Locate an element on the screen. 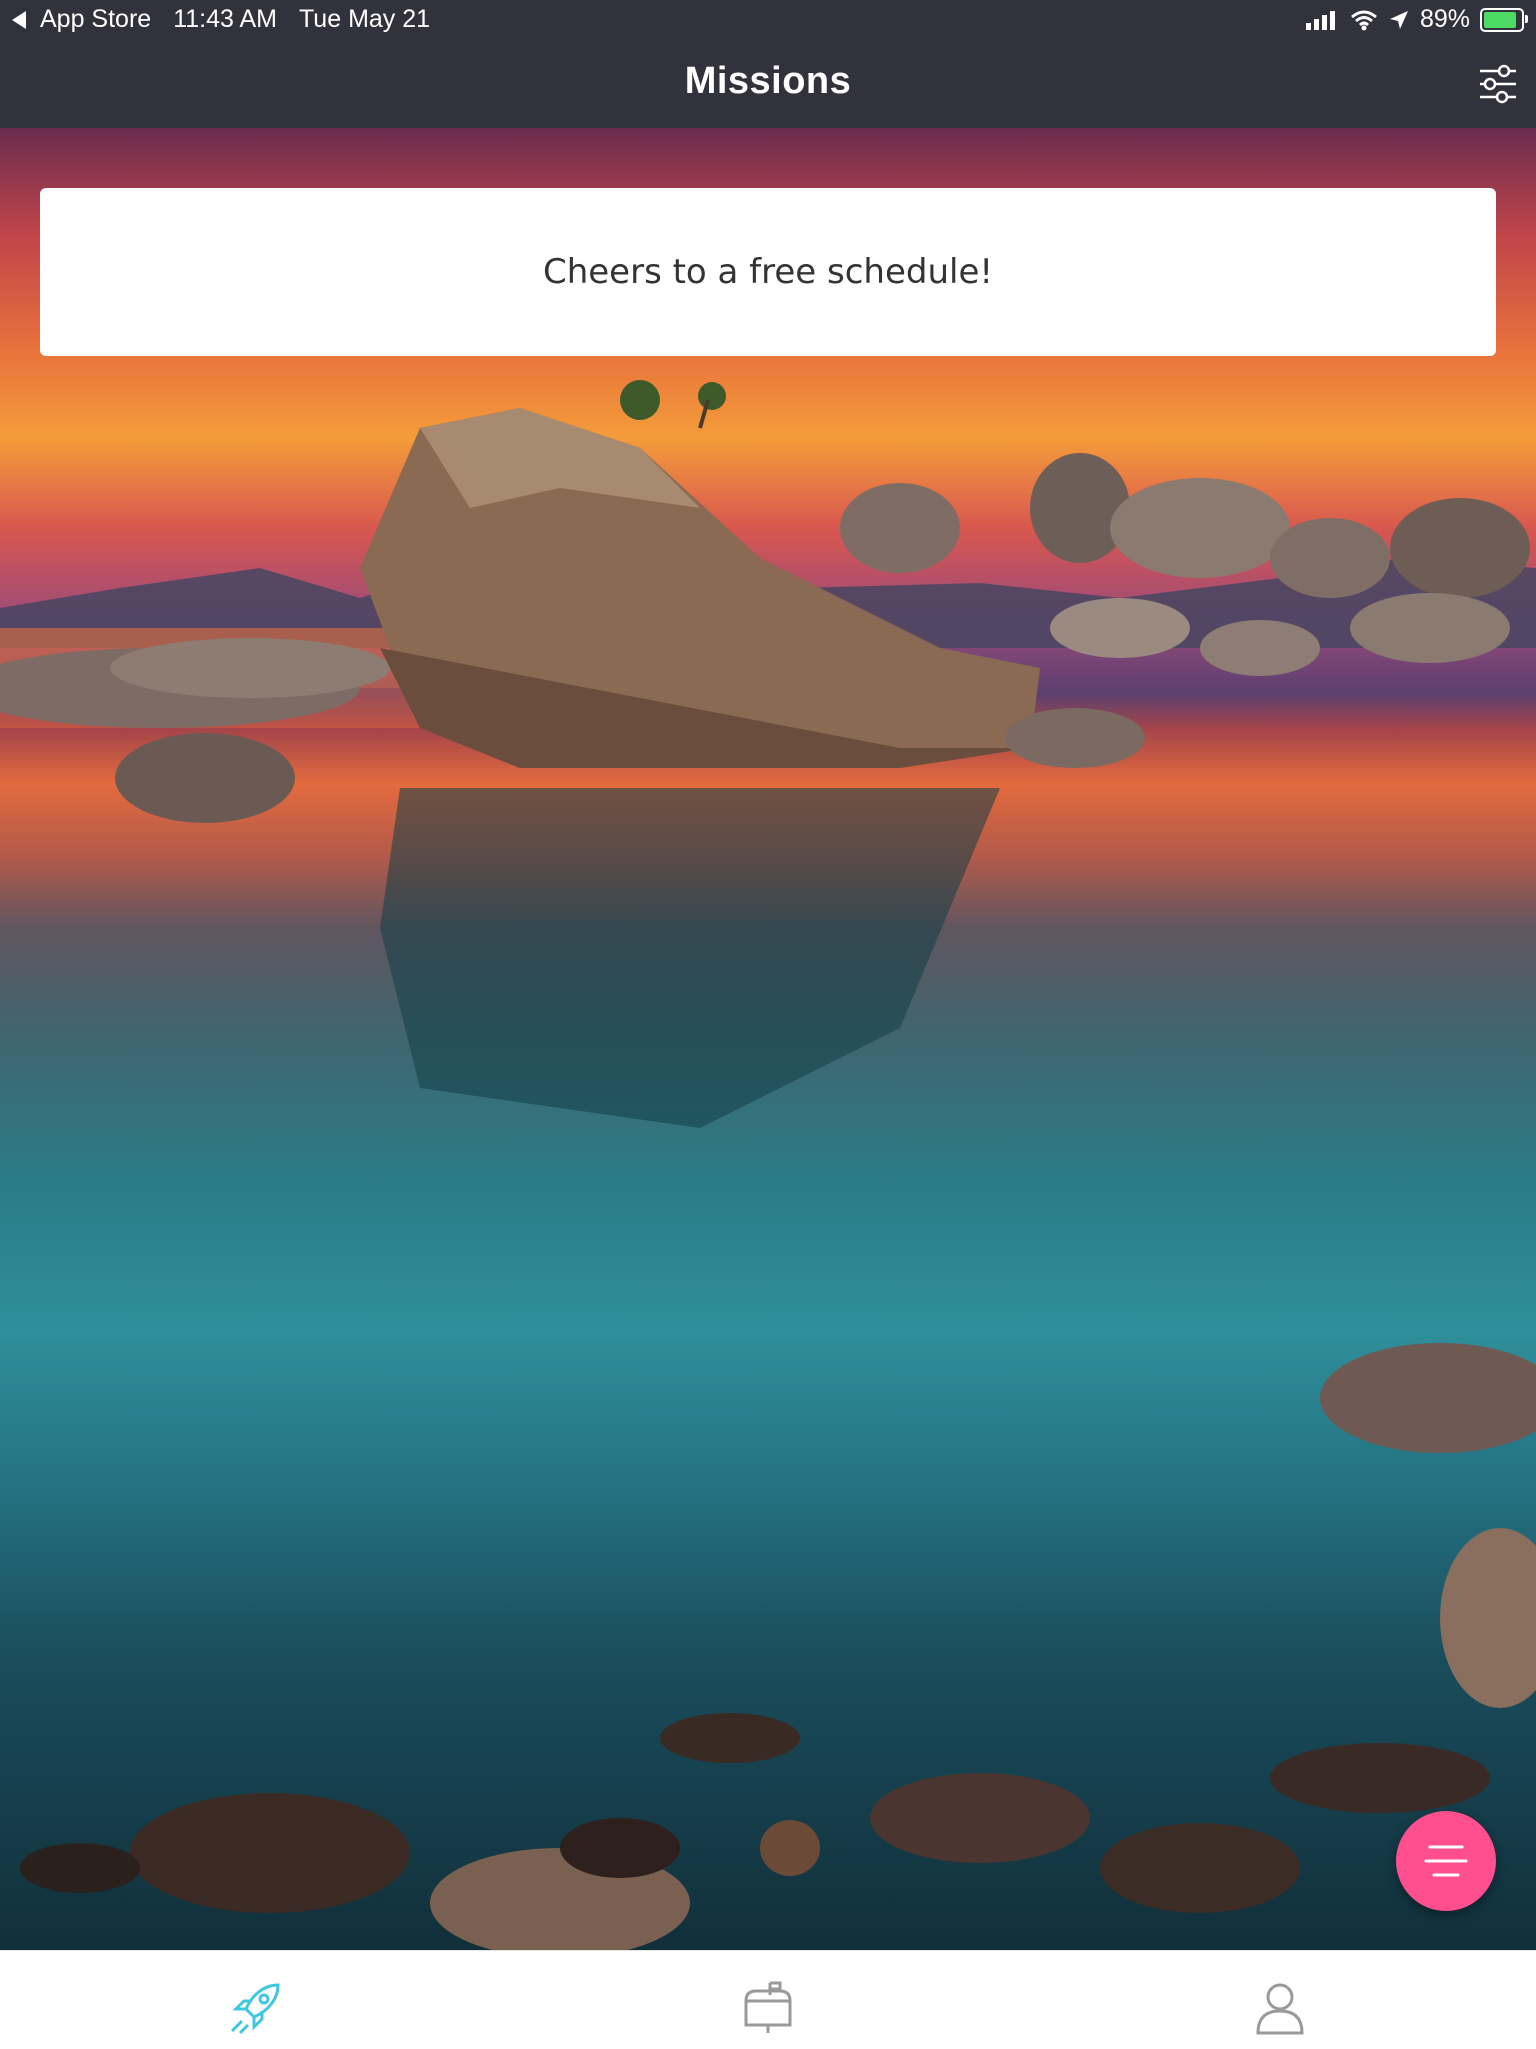 This screenshot has width=1536, height=2049. location-arrow-icon is located at coordinates (1398, 19).